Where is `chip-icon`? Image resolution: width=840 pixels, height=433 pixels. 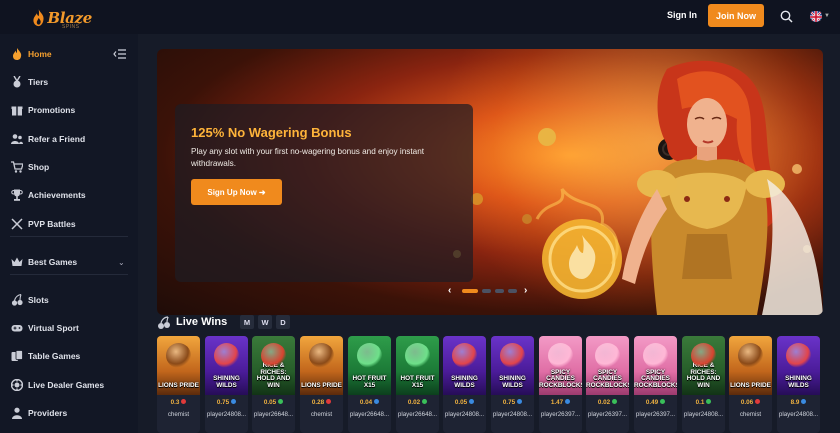
chip-icon is located at coordinates (17, 385).